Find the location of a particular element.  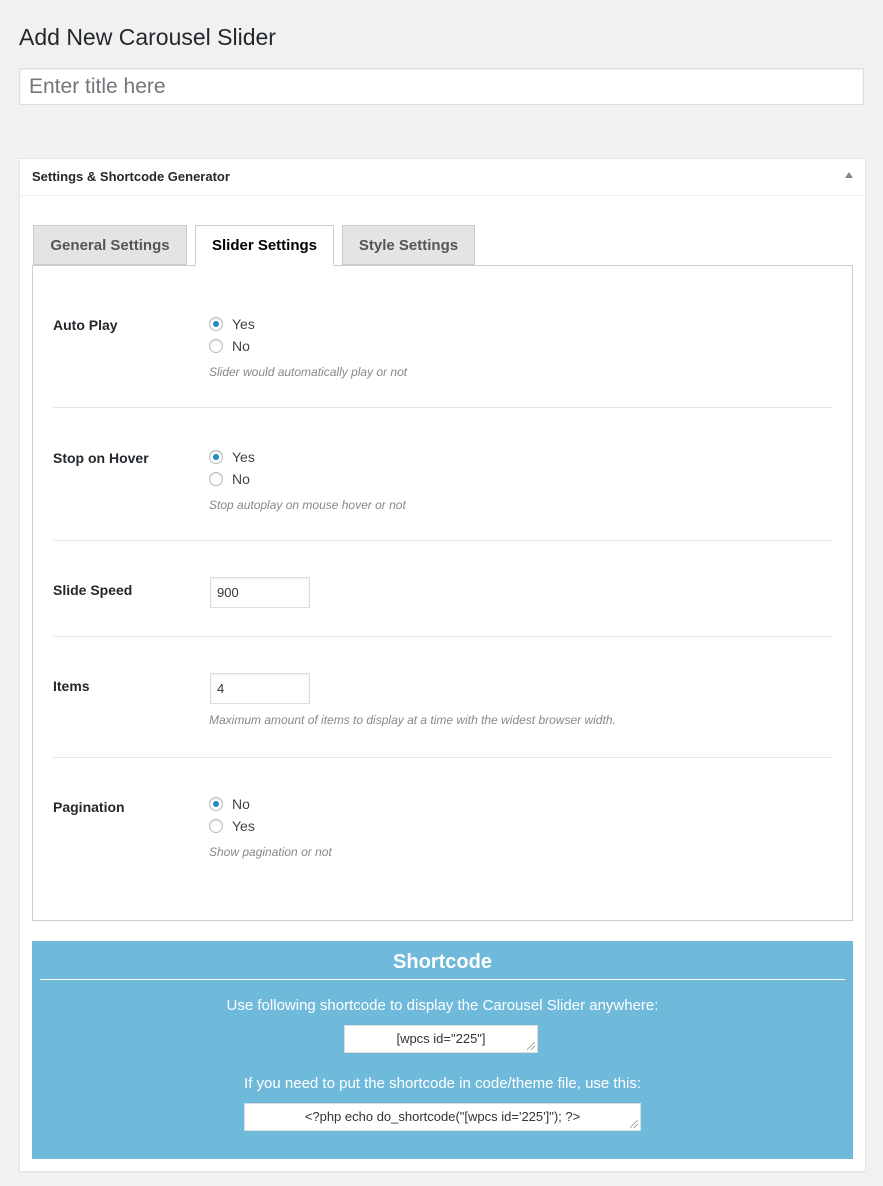

tab-style-settings: Style Settings is located at coordinates (408, 245).